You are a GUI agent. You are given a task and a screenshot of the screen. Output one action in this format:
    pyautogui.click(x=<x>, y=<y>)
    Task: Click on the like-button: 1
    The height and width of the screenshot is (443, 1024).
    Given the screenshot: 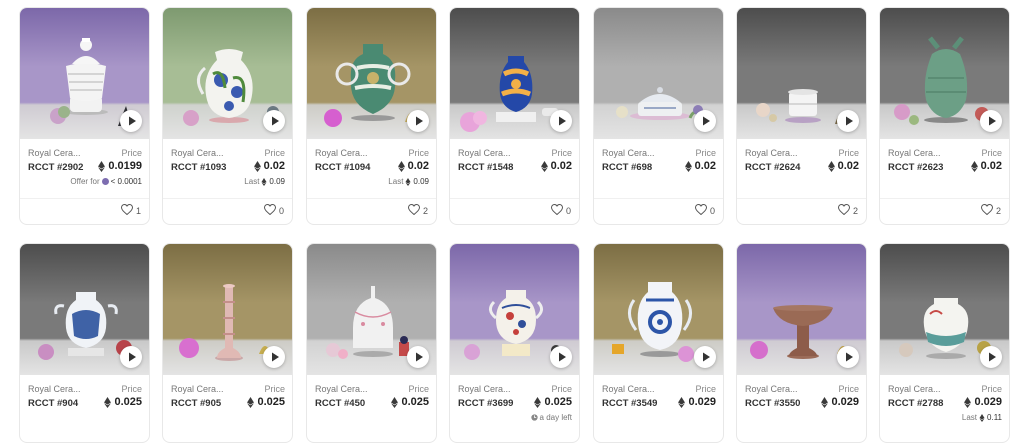 What is the action you would take?
    pyautogui.click(x=130, y=210)
    